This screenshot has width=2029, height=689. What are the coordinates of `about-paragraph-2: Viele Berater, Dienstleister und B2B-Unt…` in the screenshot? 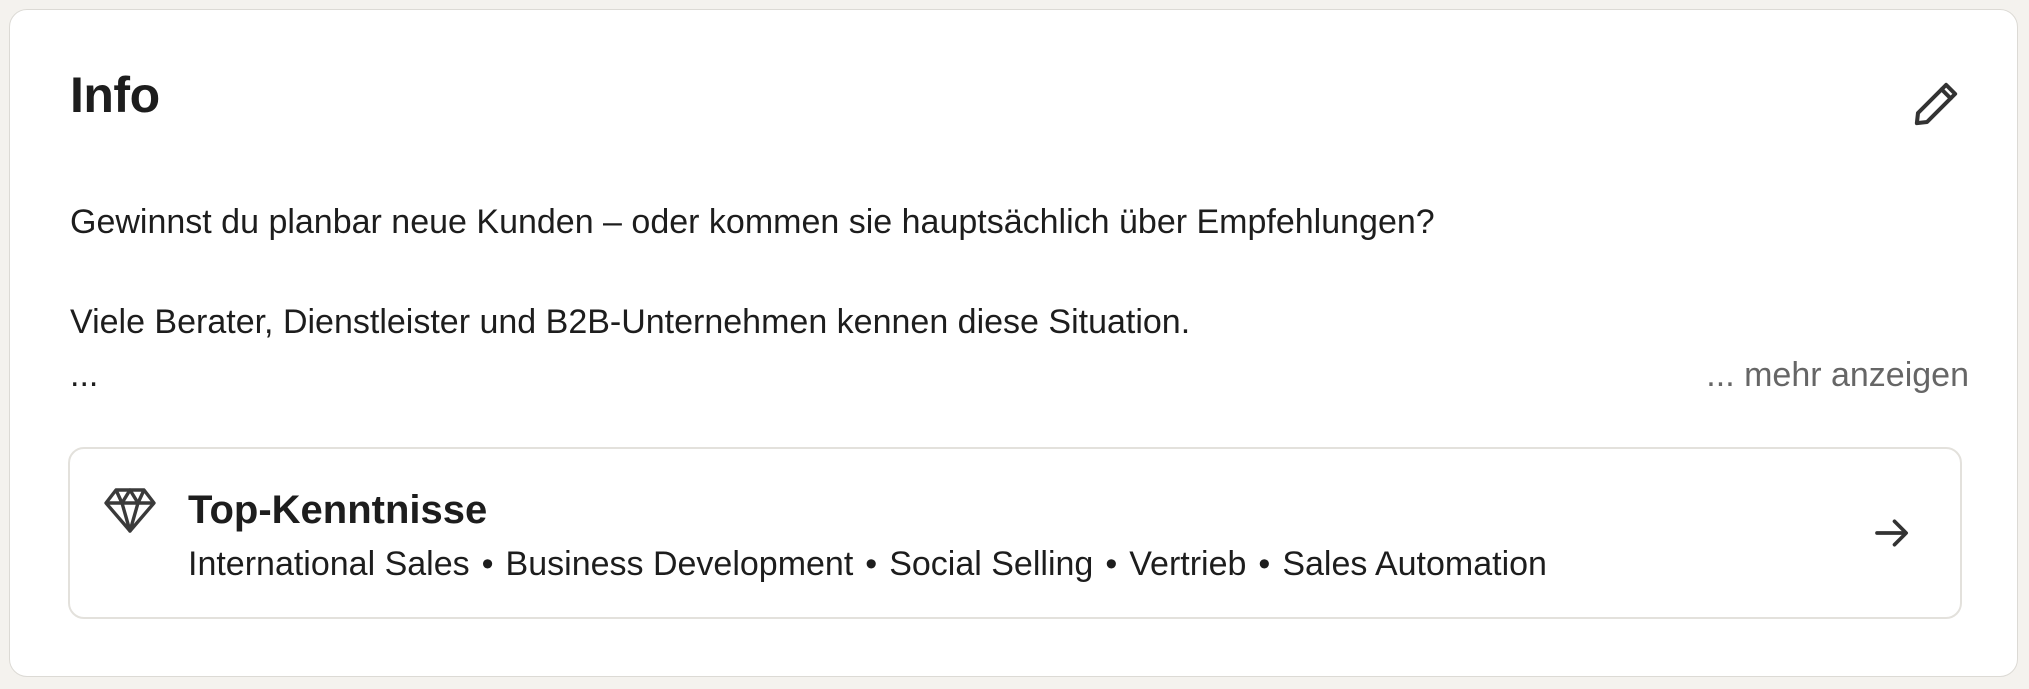 It's located at (630, 322).